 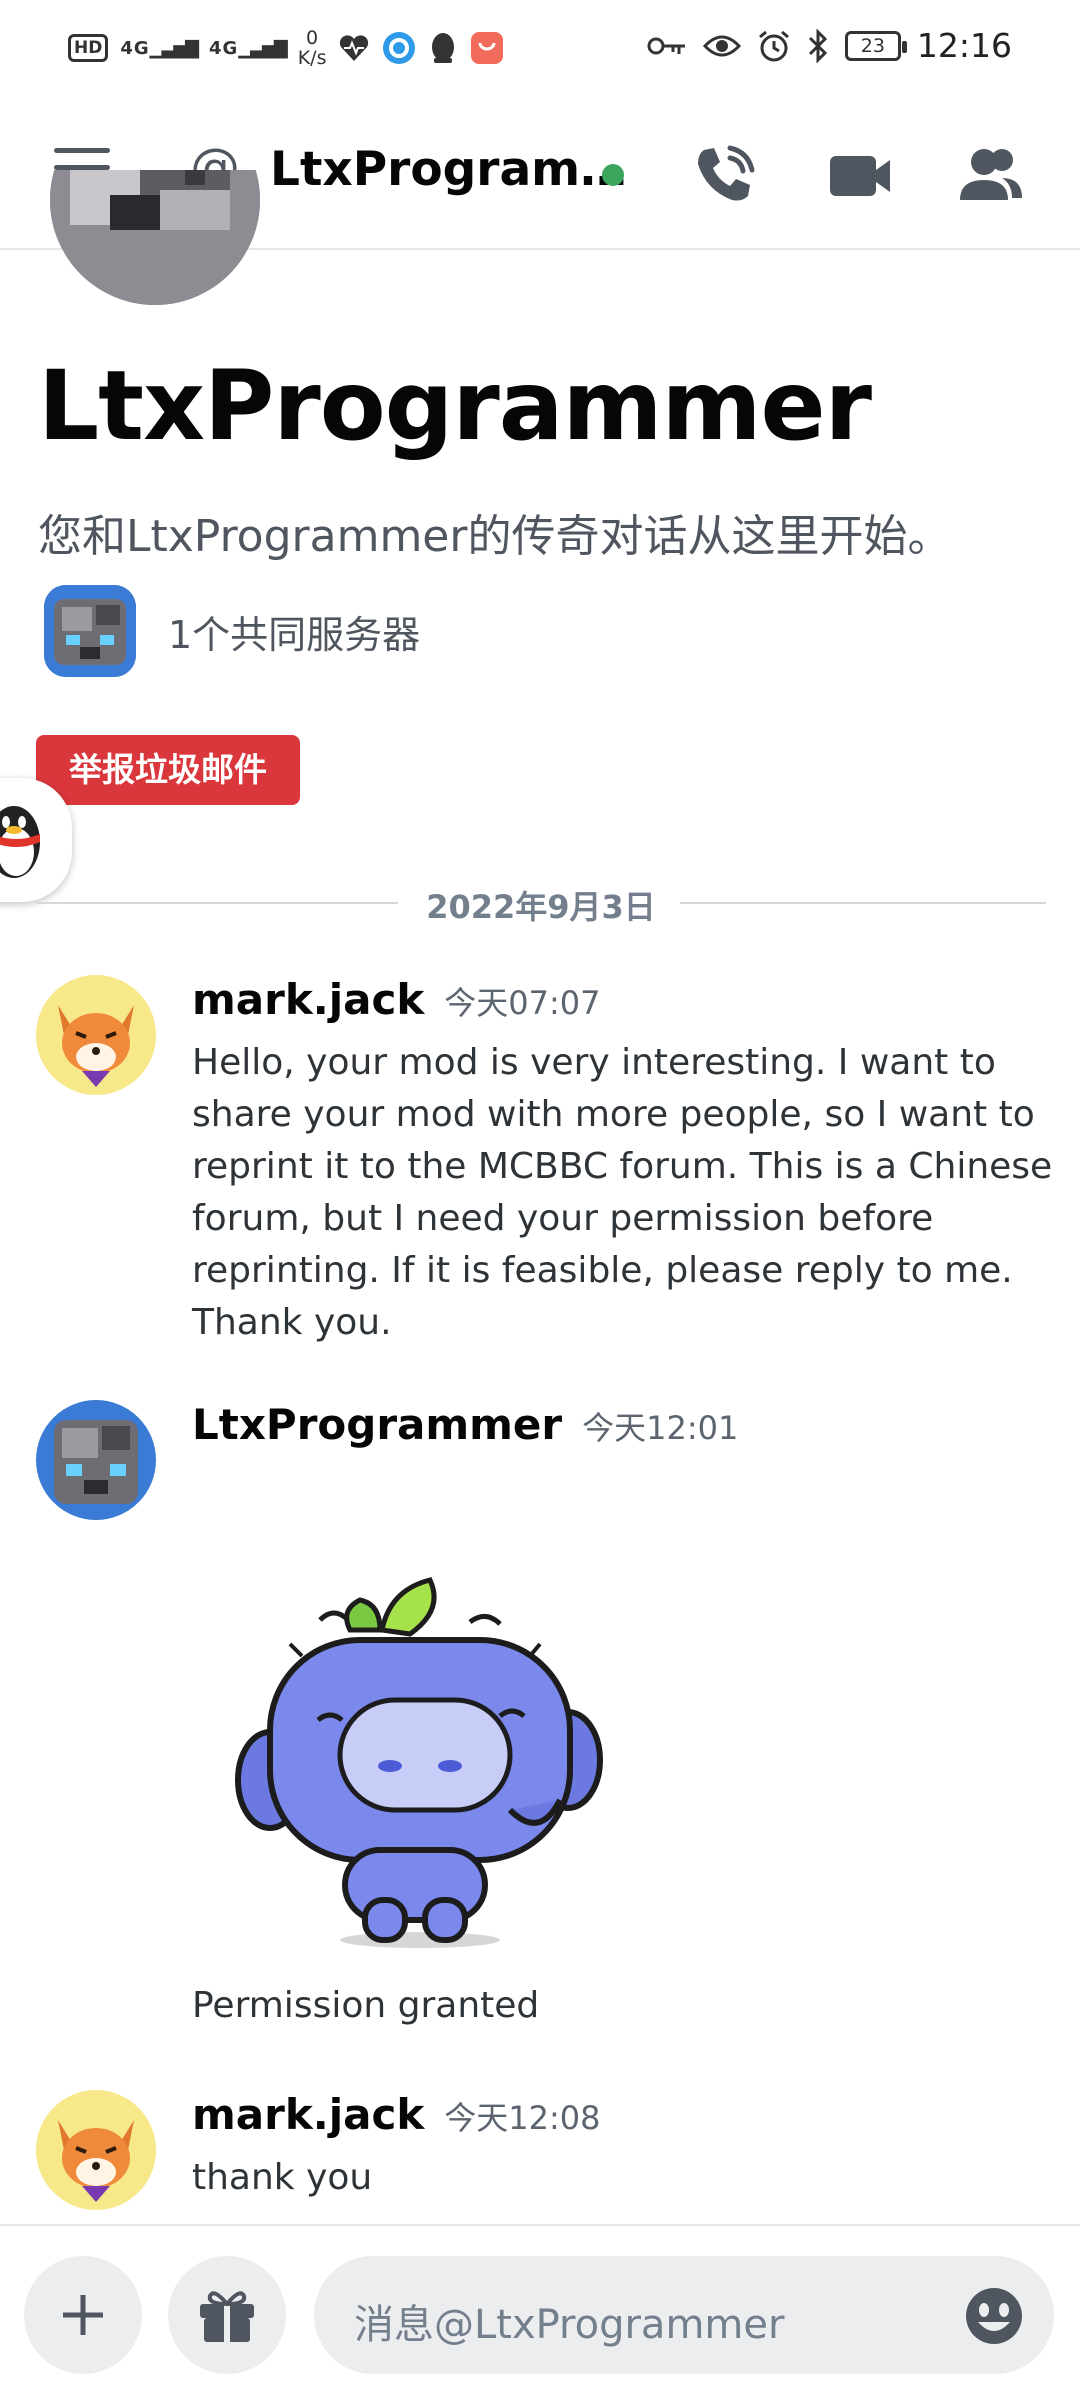 What do you see at coordinates (495, 536) in the screenshot?
I see `conversation-intro: 您和LtxProgrammer的传奇对话从这里开始。` at bounding box center [495, 536].